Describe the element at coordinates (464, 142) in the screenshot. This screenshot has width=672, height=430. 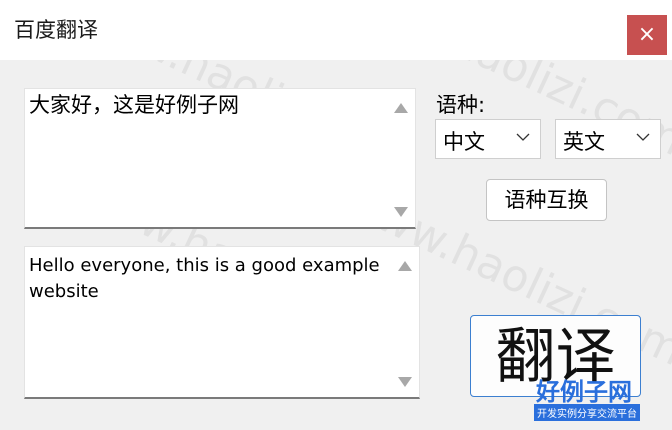
I see `source-language-value: 中文` at that location.